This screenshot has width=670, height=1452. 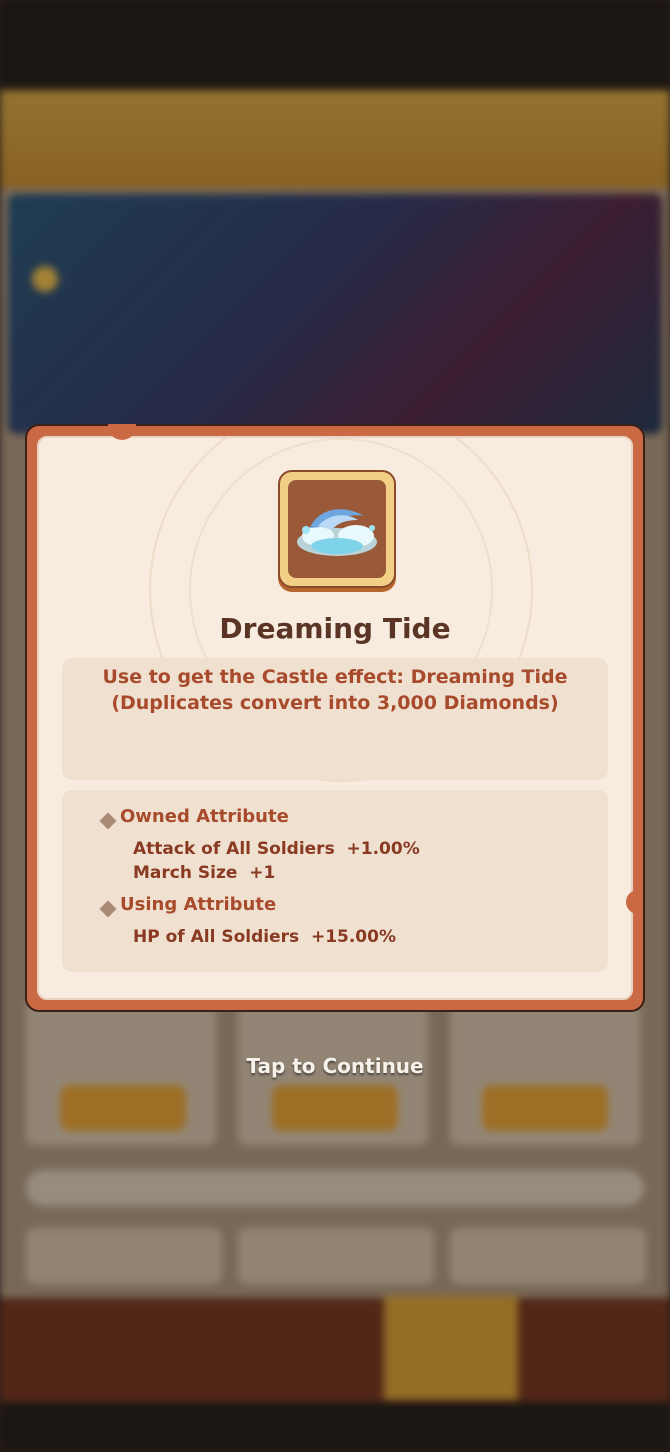 What do you see at coordinates (204, 816) in the screenshot?
I see `owned-attribute-heading: Owned Attribute` at bounding box center [204, 816].